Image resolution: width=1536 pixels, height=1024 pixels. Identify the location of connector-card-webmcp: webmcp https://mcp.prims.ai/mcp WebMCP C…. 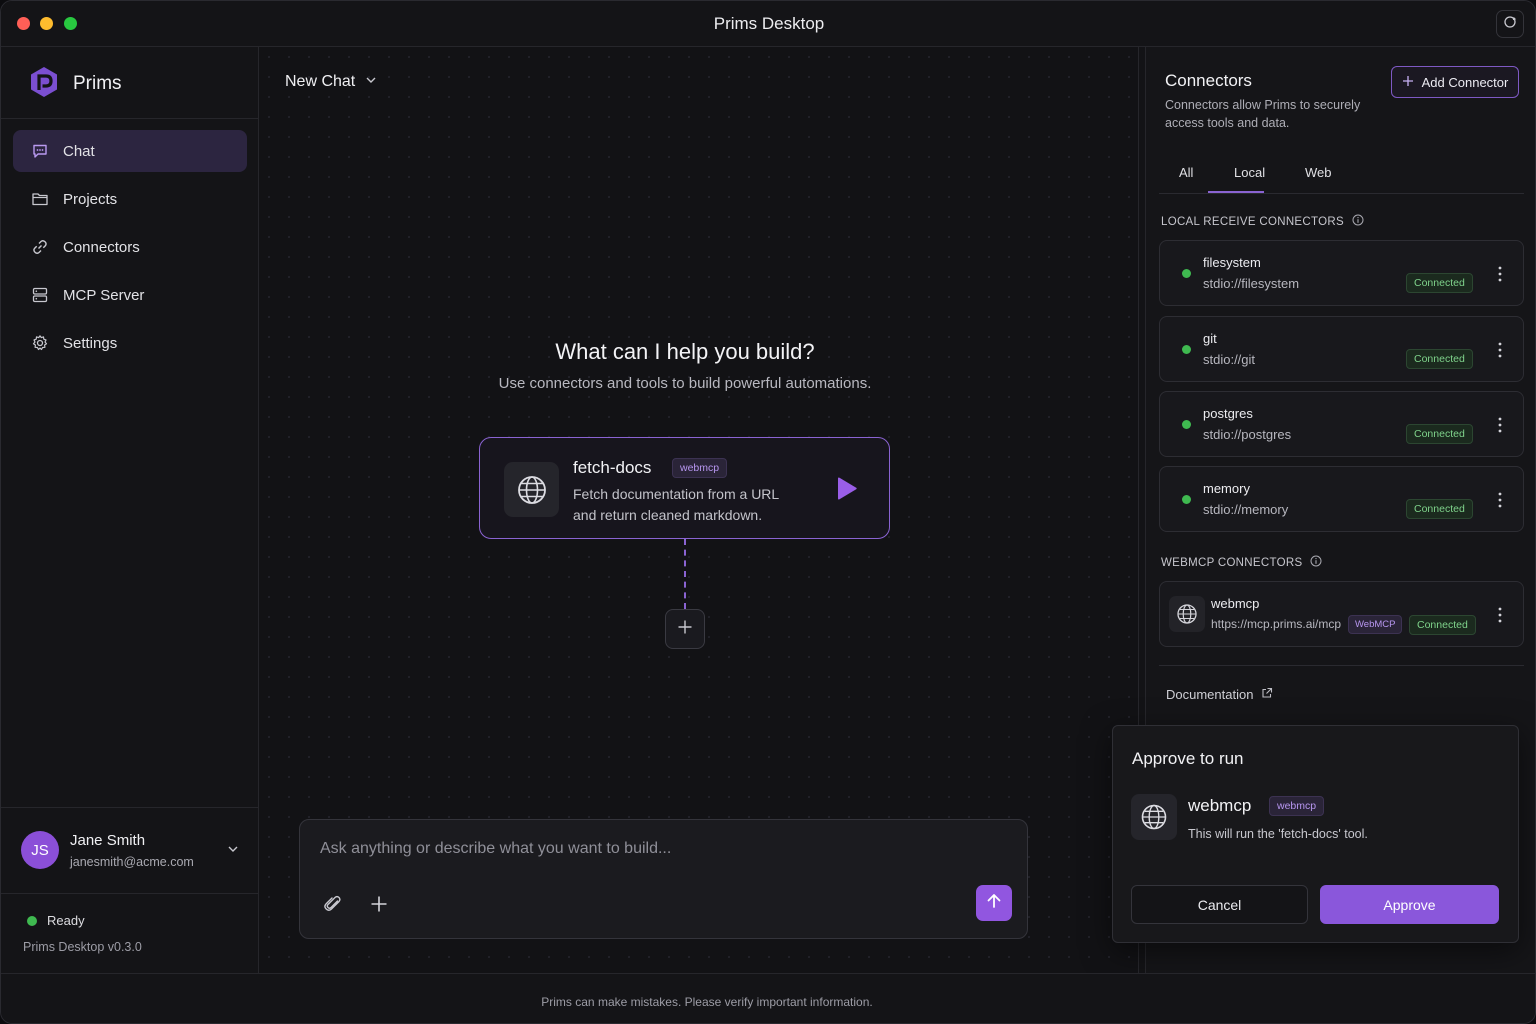
(1341, 614).